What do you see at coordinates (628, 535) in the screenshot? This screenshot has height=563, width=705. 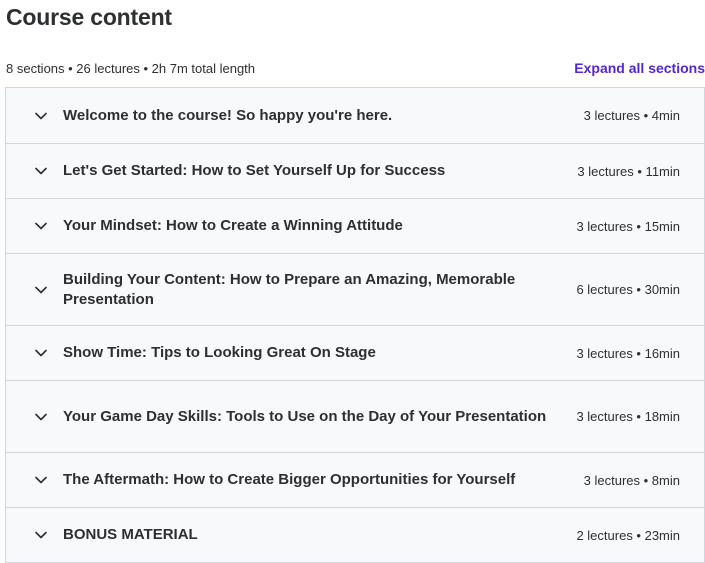 I see `section-meta: 2 lectures • 23min` at bounding box center [628, 535].